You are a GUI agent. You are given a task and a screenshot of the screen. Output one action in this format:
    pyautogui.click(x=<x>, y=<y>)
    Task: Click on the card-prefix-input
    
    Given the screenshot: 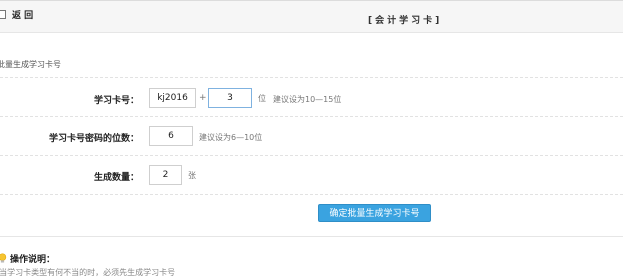 What is the action you would take?
    pyautogui.click(x=172, y=98)
    